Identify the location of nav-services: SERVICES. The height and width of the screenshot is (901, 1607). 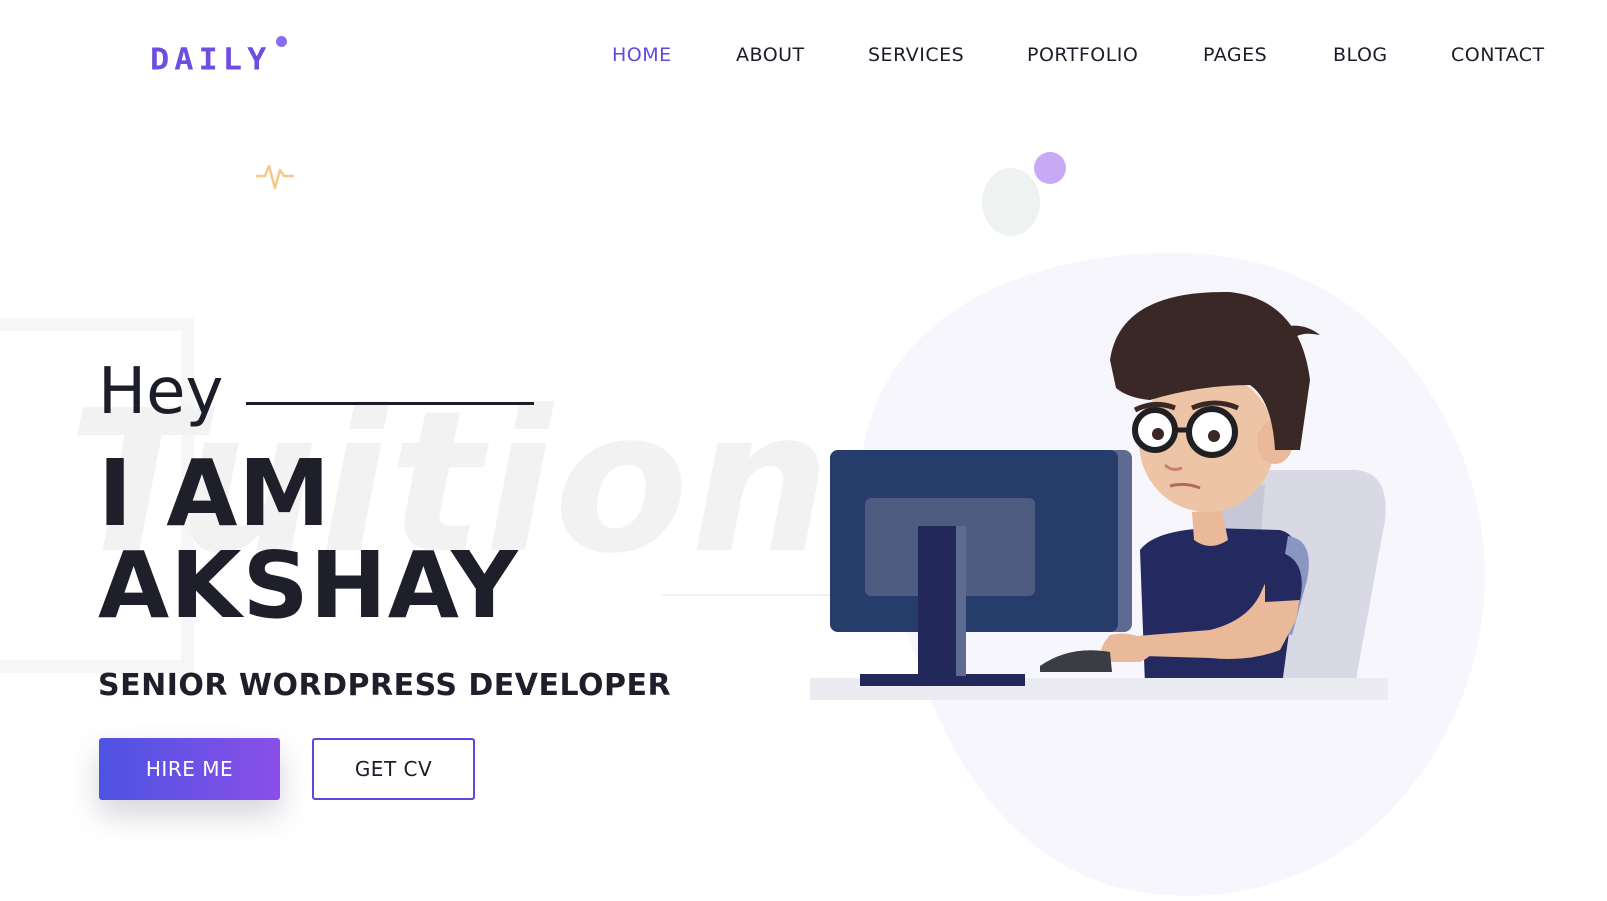
(916, 55).